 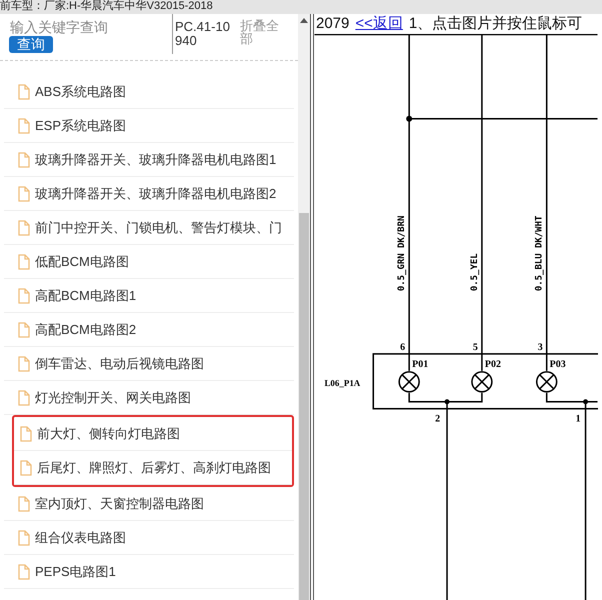 I want to click on lamp-label: P01, so click(x=420, y=364).